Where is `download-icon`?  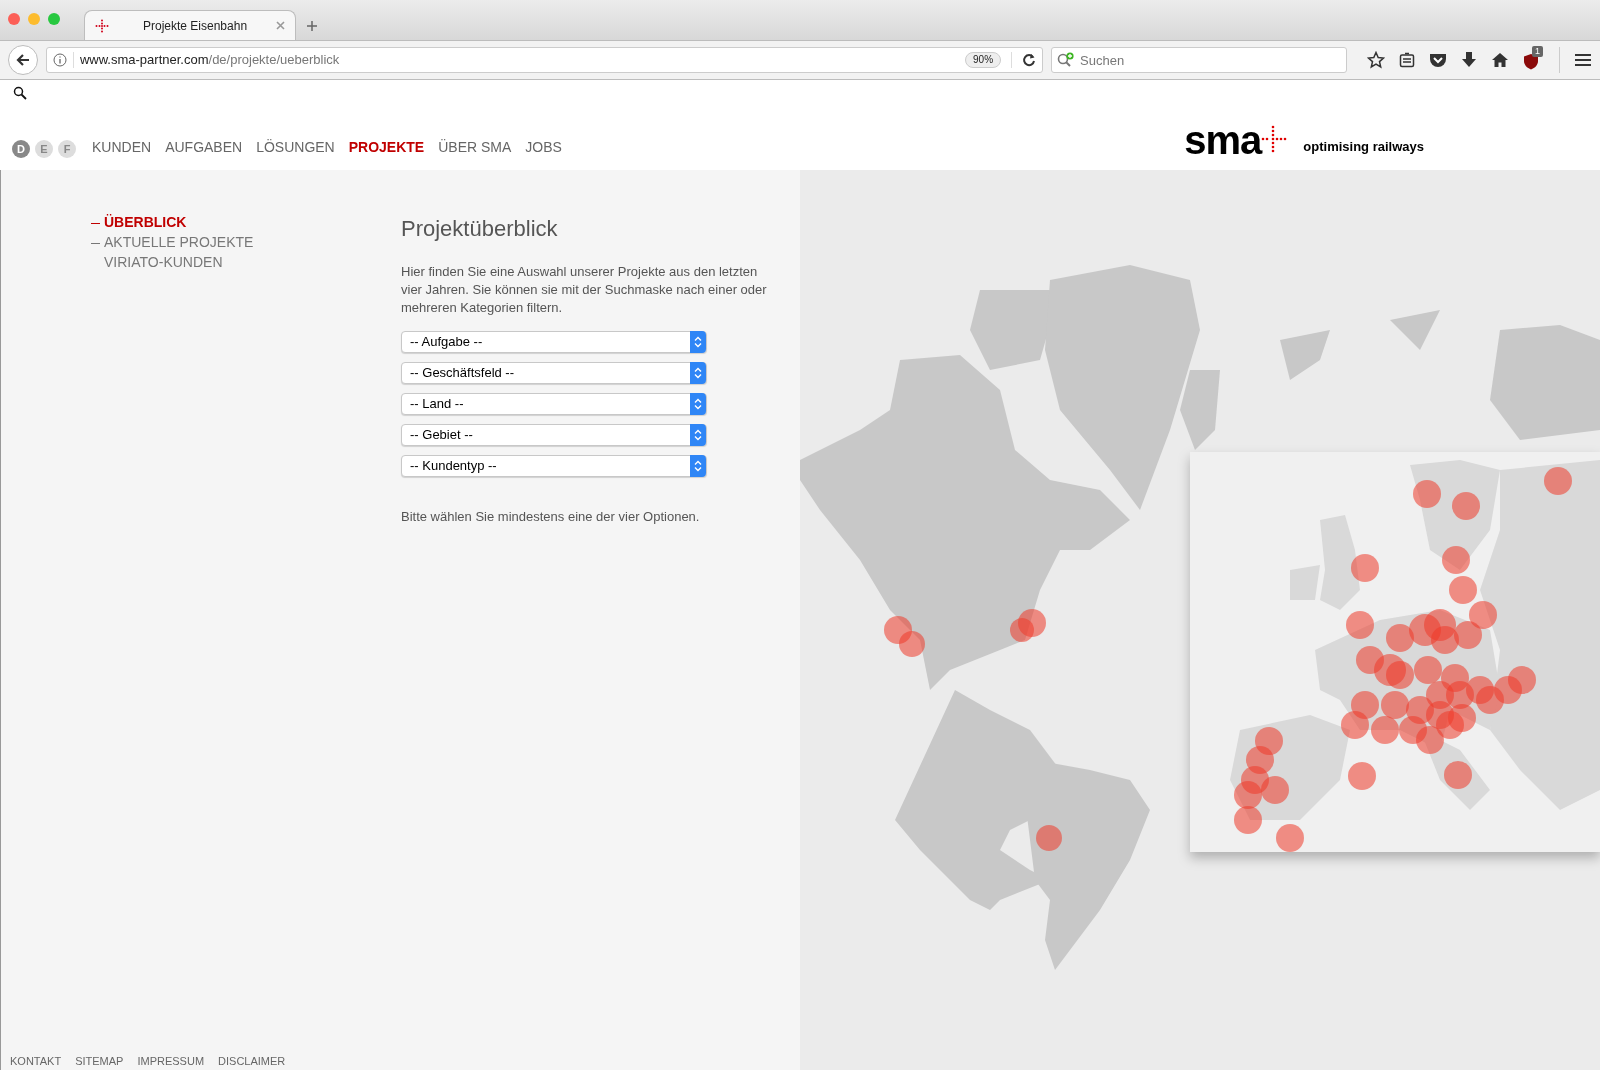 download-icon is located at coordinates (1469, 60).